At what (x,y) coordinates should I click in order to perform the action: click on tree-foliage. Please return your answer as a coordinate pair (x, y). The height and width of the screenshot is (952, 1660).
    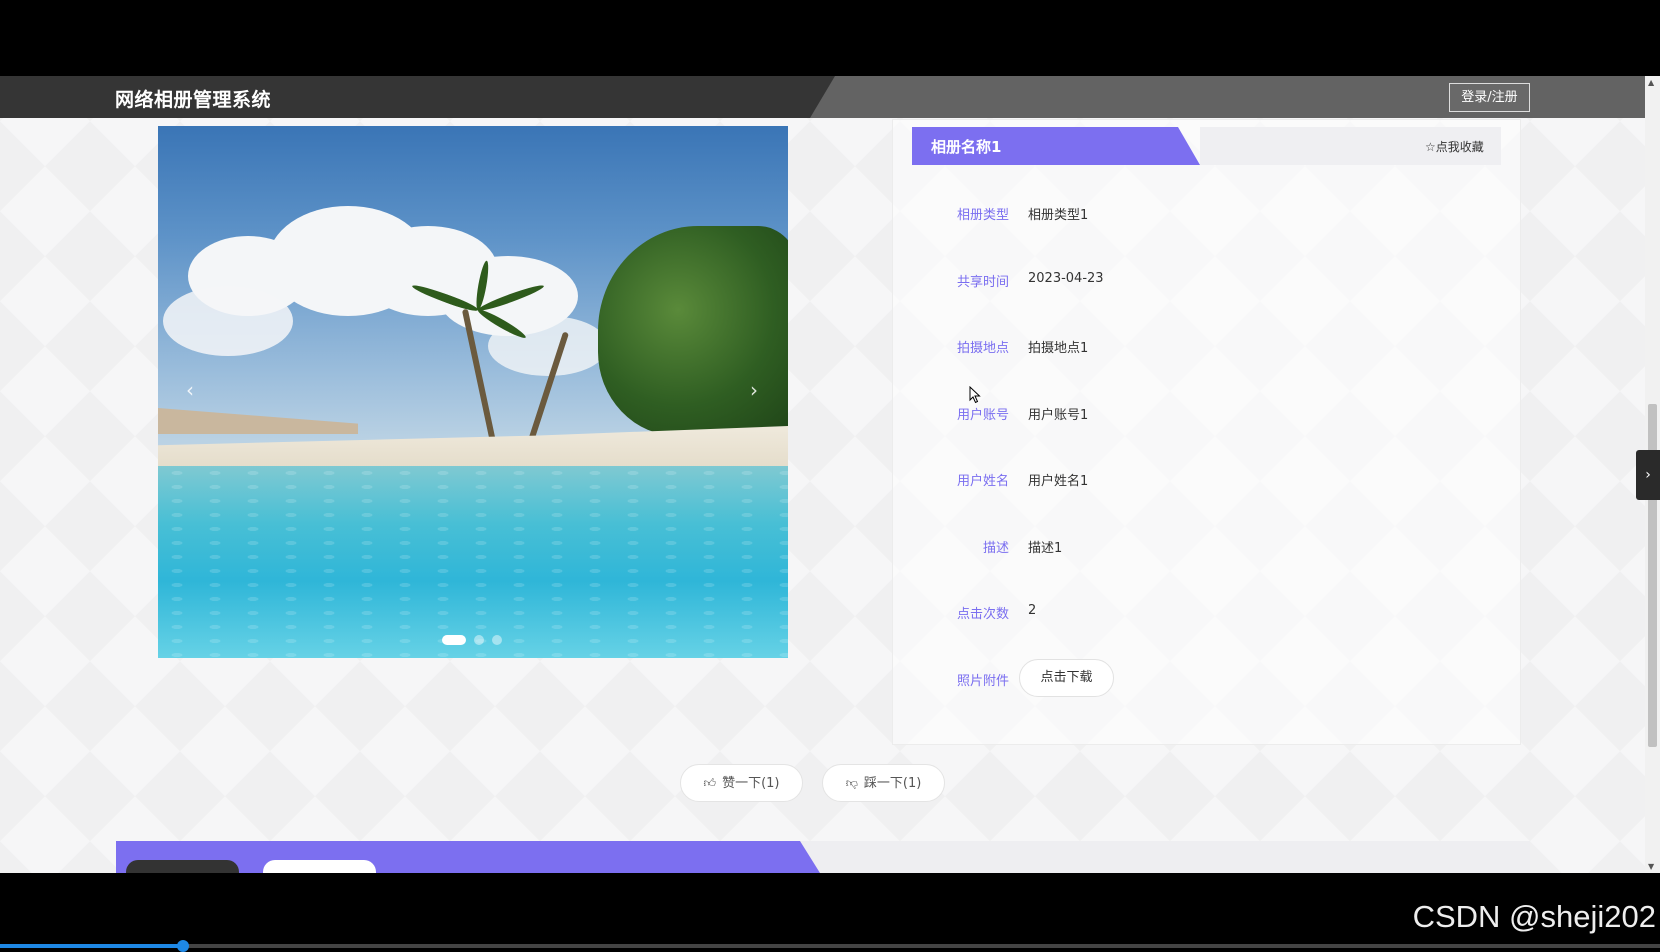
    Looking at the image, I should click on (693, 331).